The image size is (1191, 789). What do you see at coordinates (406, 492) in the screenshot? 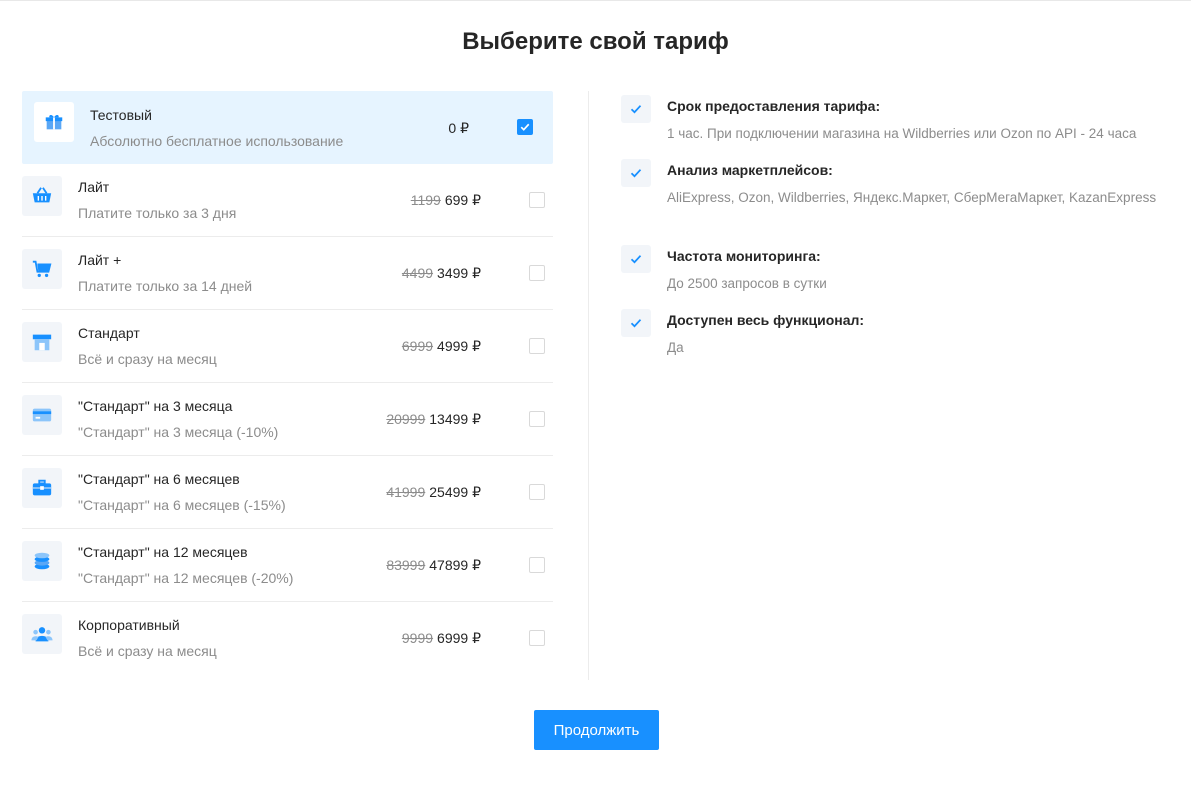
I see `old-price: 41999` at bounding box center [406, 492].